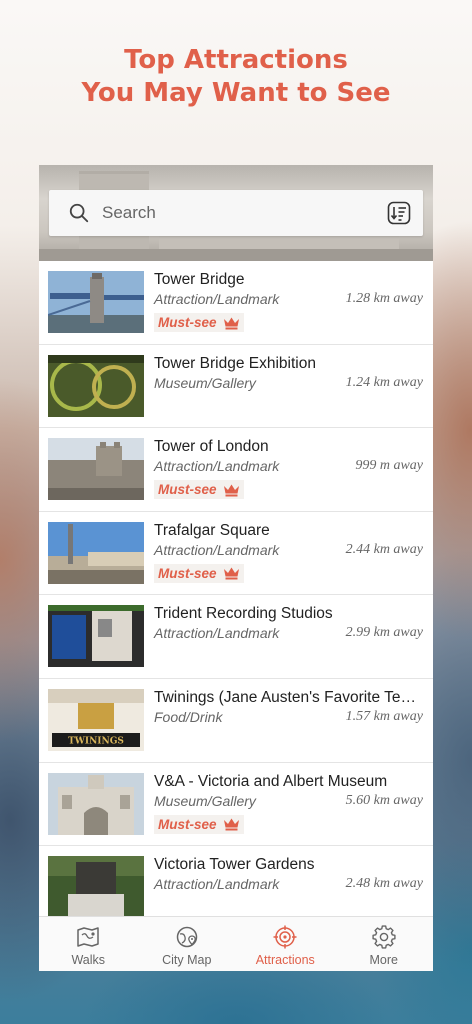  What do you see at coordinates (199, 279) in the screenshot?
I see `attraction-name: Tower Bridge` at bounding box center [199, 279].